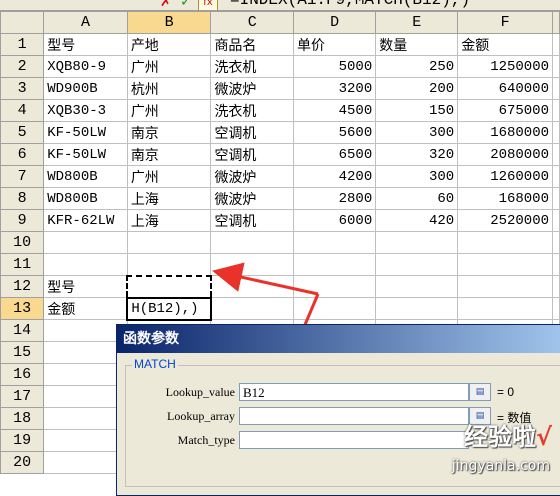  What do you see at coordinates (556, 242) in the screenshot?
I see `cell-g10` at bounding box center [556, 242].